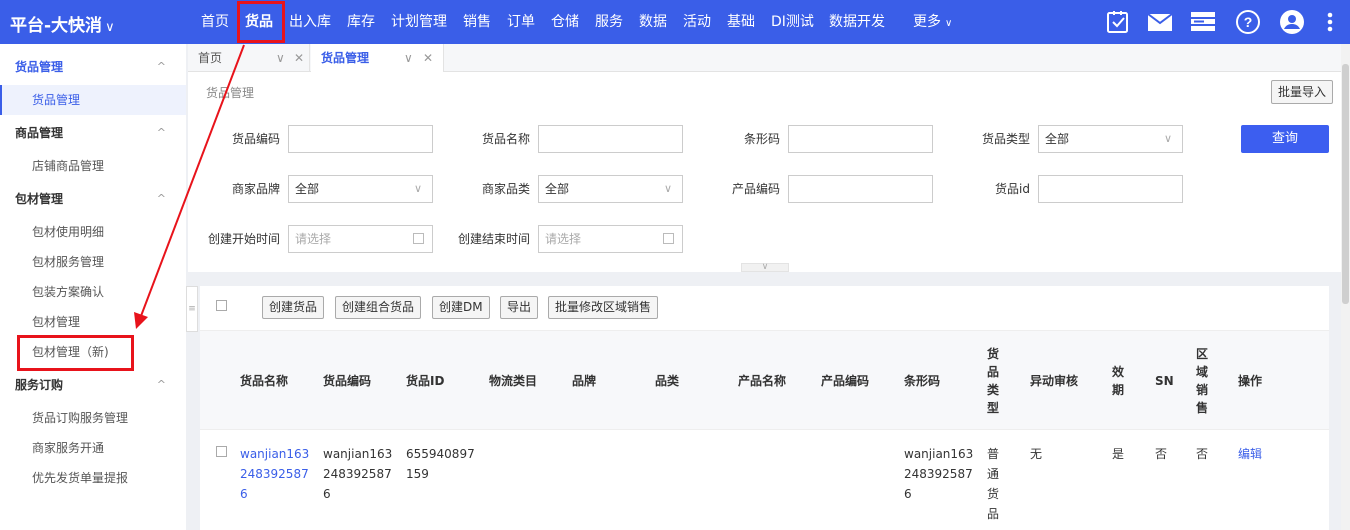  What do you see at coordinates (521, 22) in the screenshot?
I see `nav-orders: 订单` at bounding box center [521, 22].